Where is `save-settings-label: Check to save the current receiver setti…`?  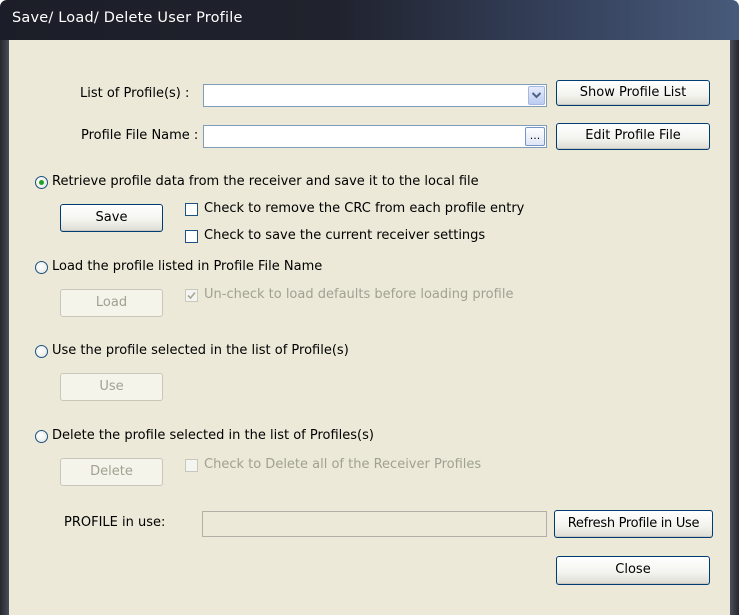 save-settings-label: Check to save the current receiver setti… is located at coordinates (344, 235).